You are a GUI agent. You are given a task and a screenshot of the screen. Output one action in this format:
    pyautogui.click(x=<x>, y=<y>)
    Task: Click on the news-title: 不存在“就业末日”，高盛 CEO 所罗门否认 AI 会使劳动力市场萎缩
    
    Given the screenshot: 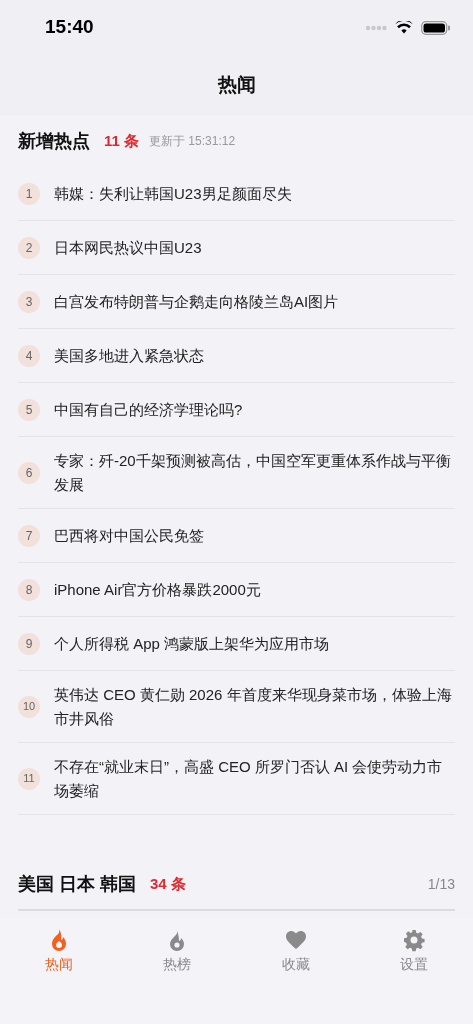 What is the action you would take?
    pyautogui.click(x=249, y=778)
    